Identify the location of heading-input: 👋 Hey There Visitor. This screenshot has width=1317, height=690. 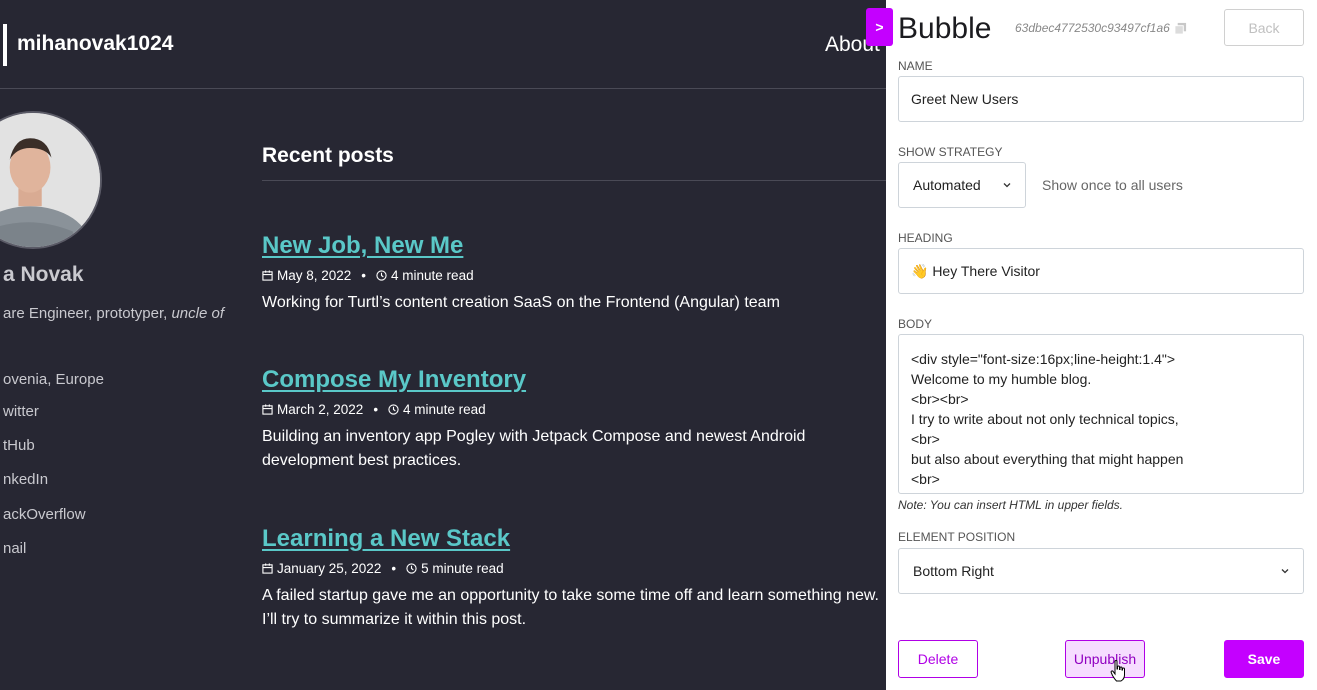
(1101, 271).